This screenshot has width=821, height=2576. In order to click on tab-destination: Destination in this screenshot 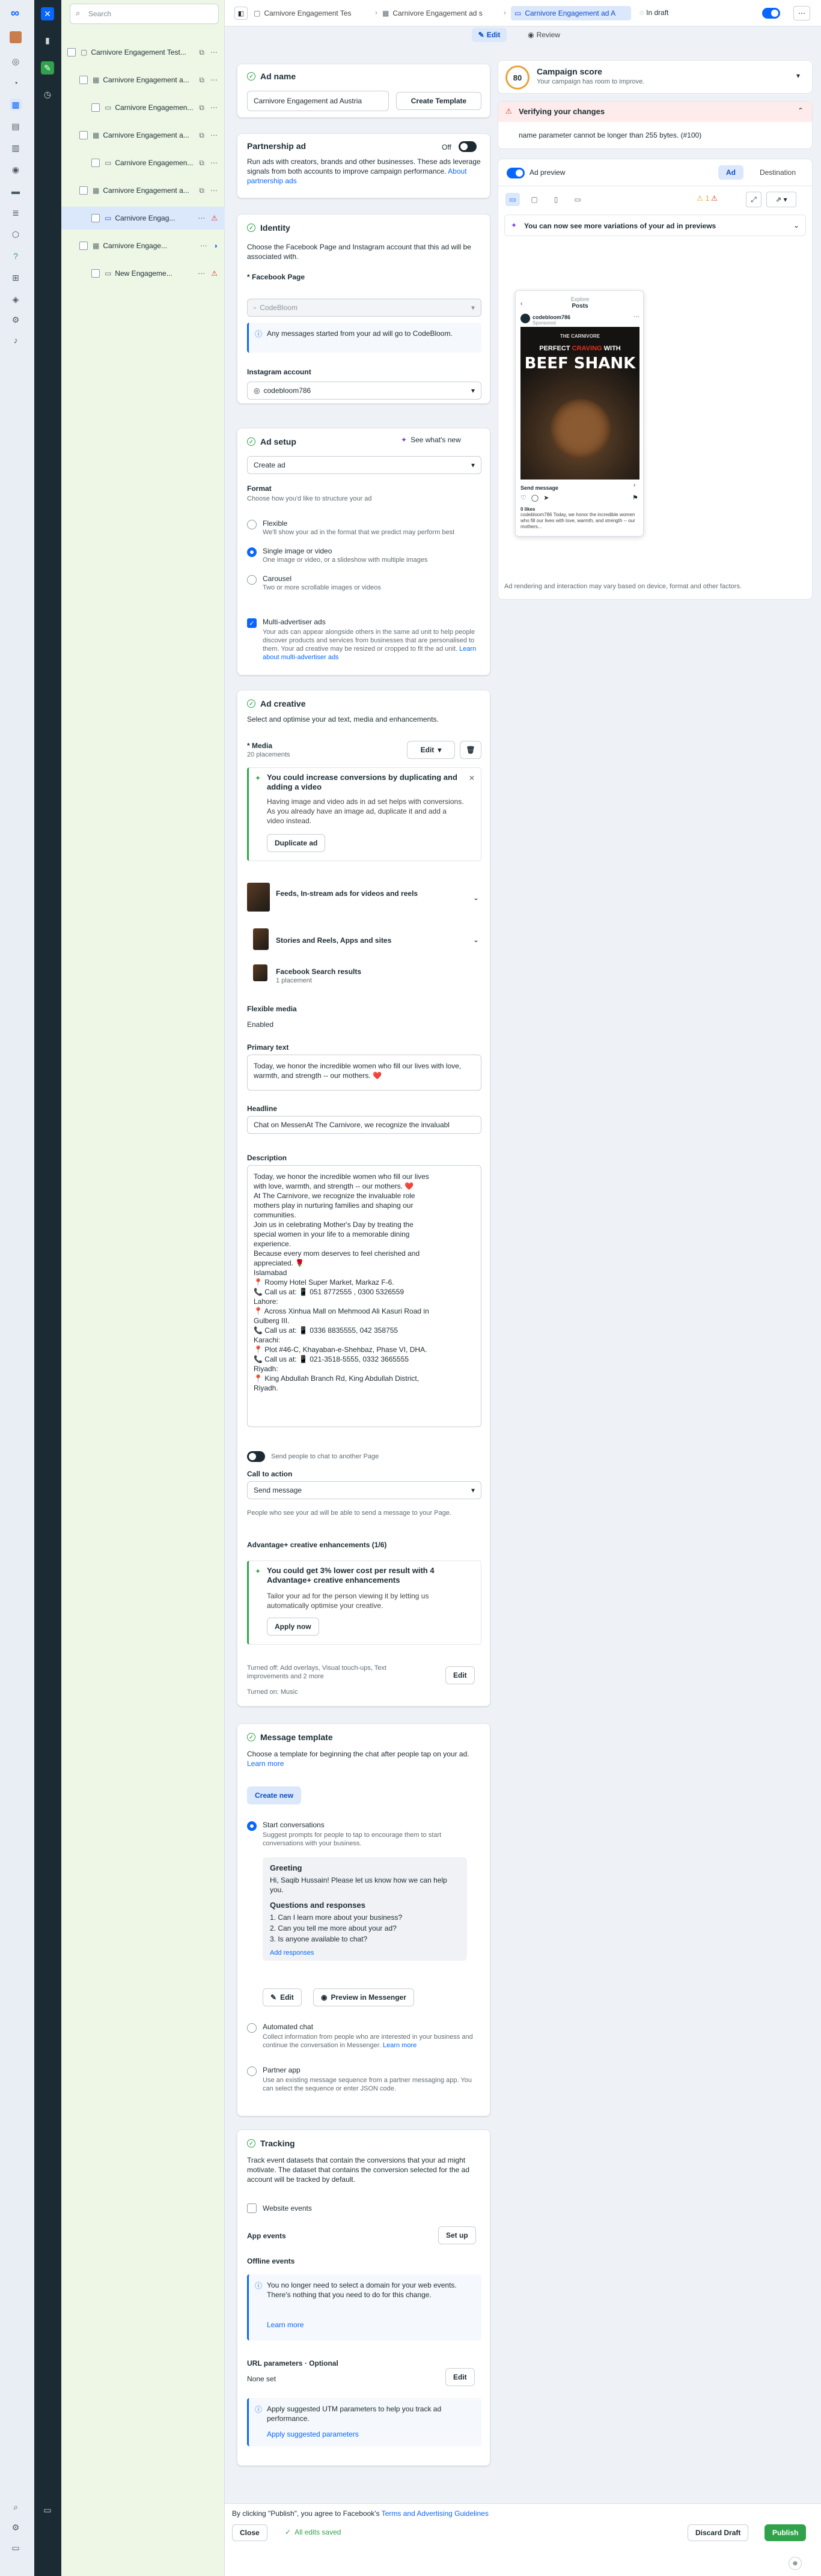, I will do `click(778, 172)`.